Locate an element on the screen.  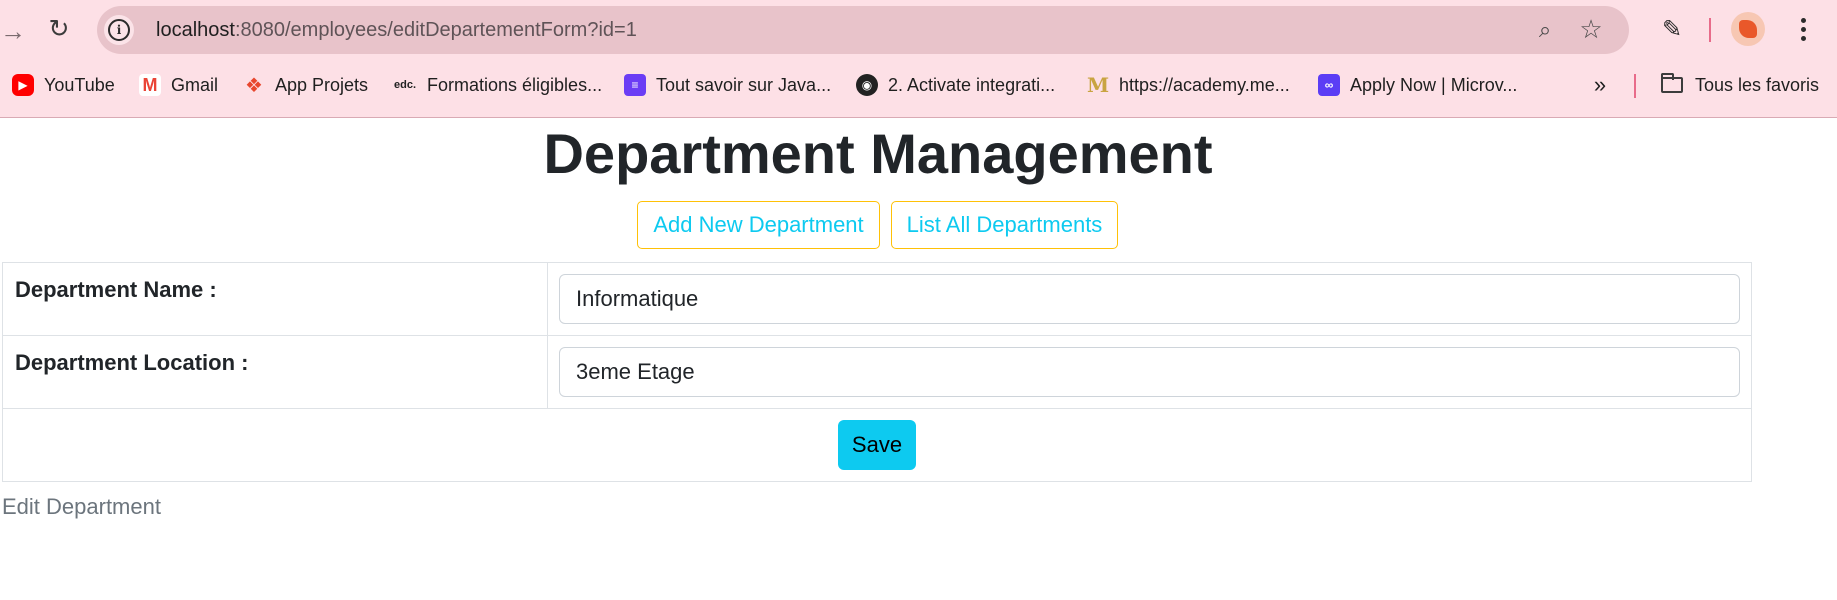
edc-icon: edc. is located at coordinates (404, 85).